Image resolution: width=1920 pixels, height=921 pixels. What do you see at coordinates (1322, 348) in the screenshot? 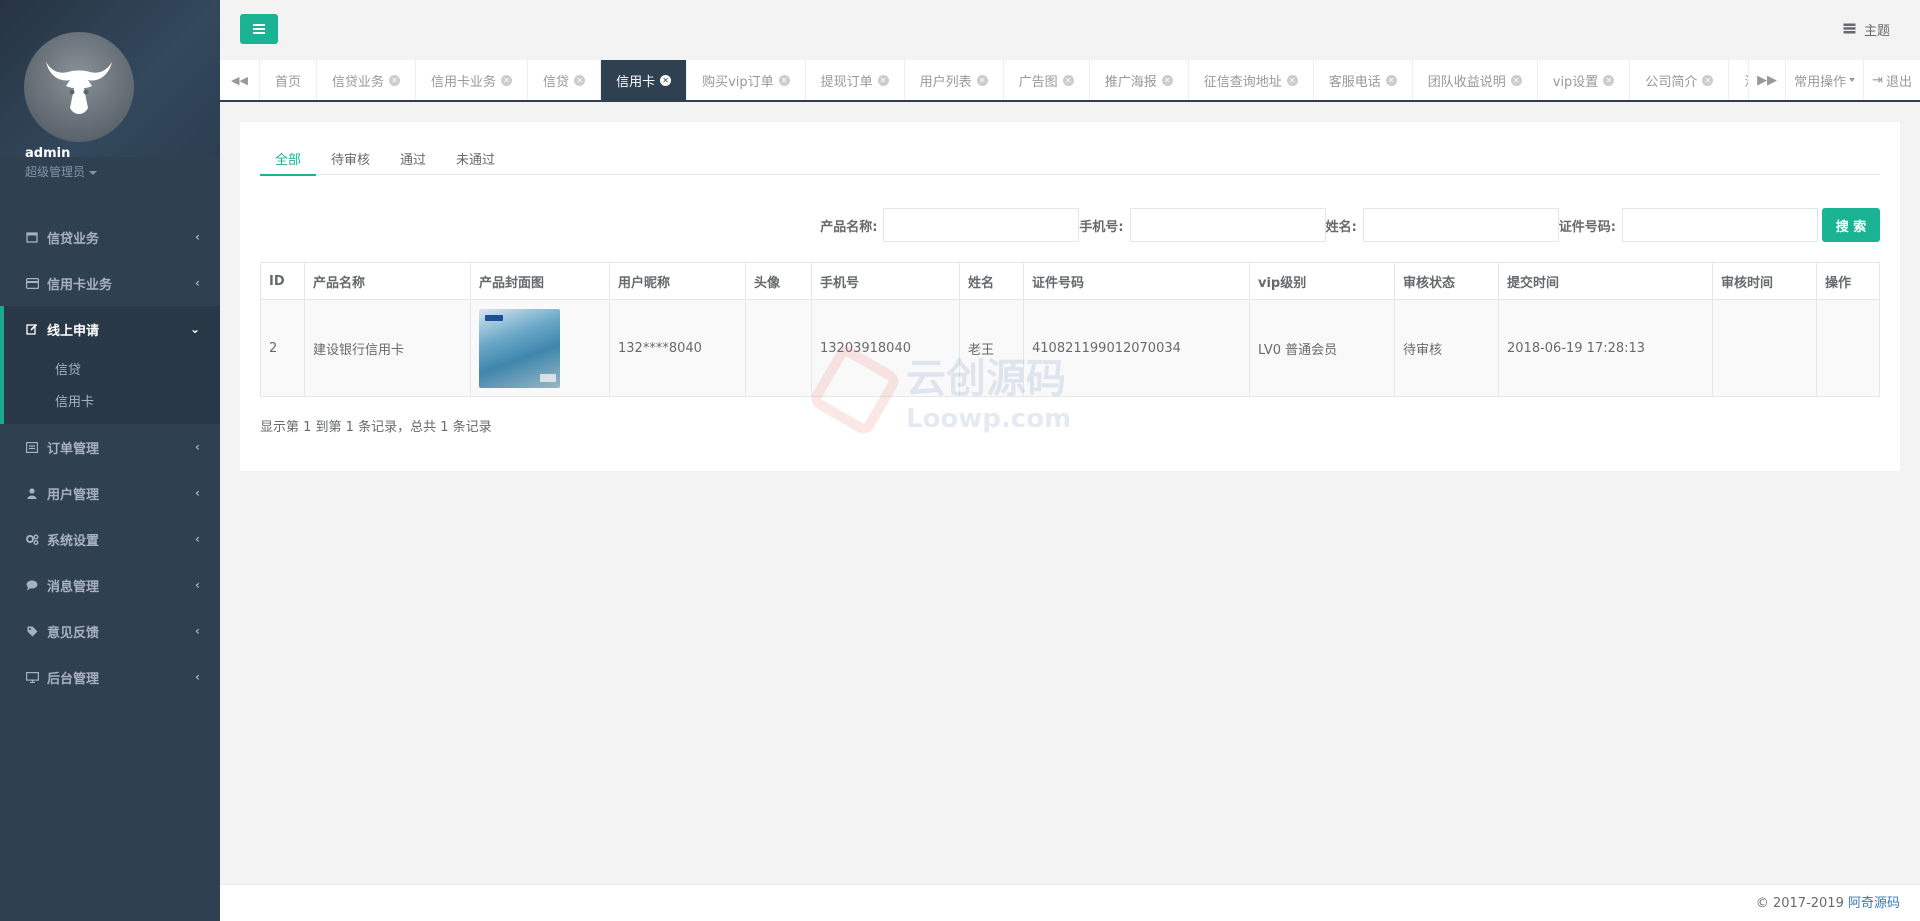
I see `cell-vip-level: LV0 普通会员` at bounding box center [1322, 348].